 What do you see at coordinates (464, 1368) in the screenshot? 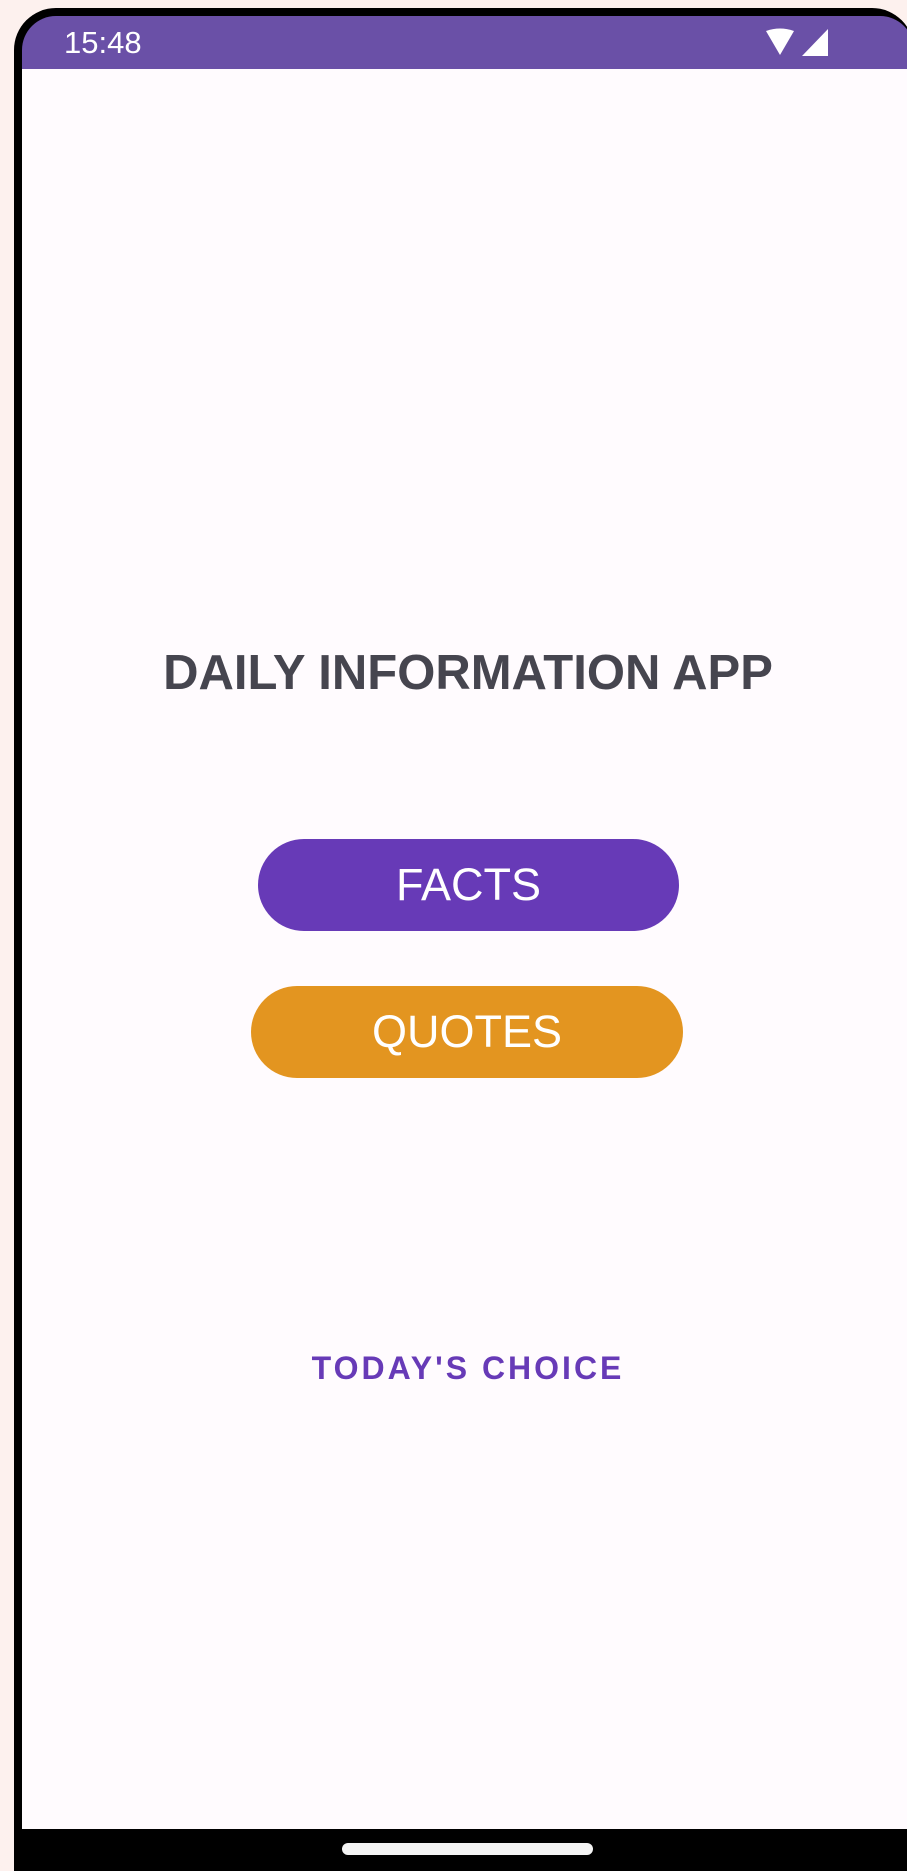
I see `todays-choice-button: TODAY'S CHOICE` at bounding box center [464, 1368].